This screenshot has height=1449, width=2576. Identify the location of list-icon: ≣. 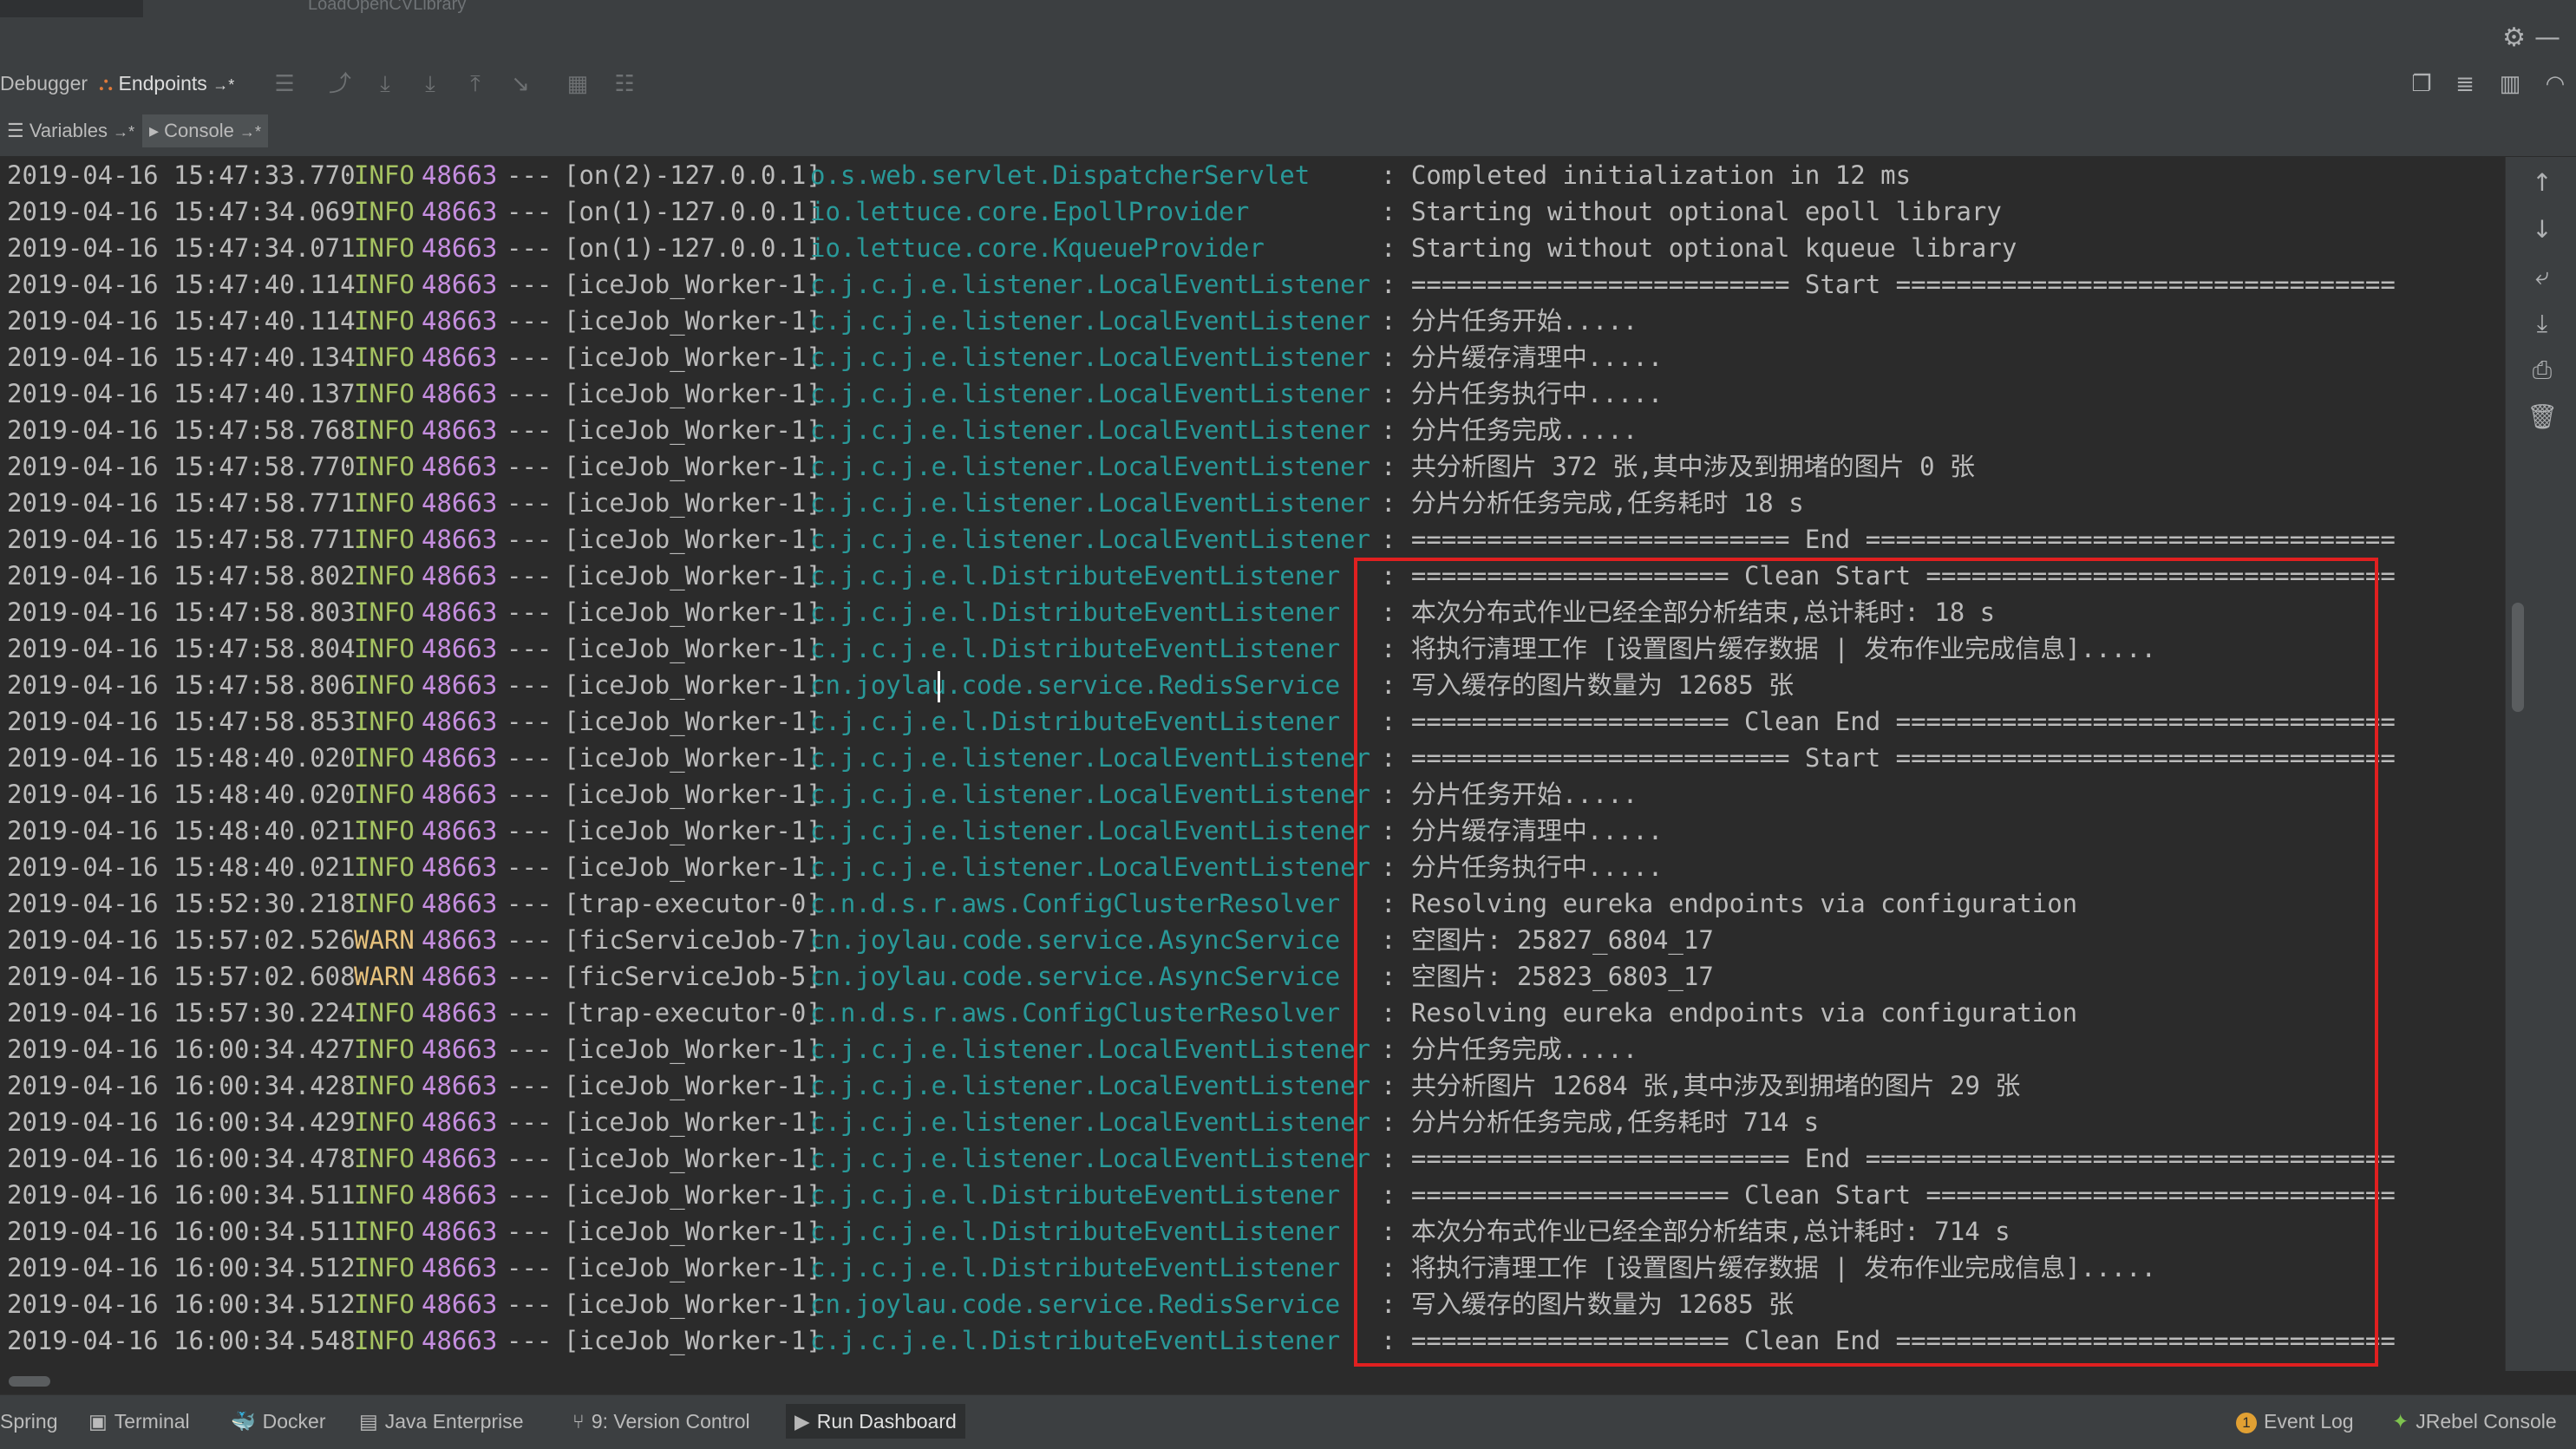
(2465, 83).